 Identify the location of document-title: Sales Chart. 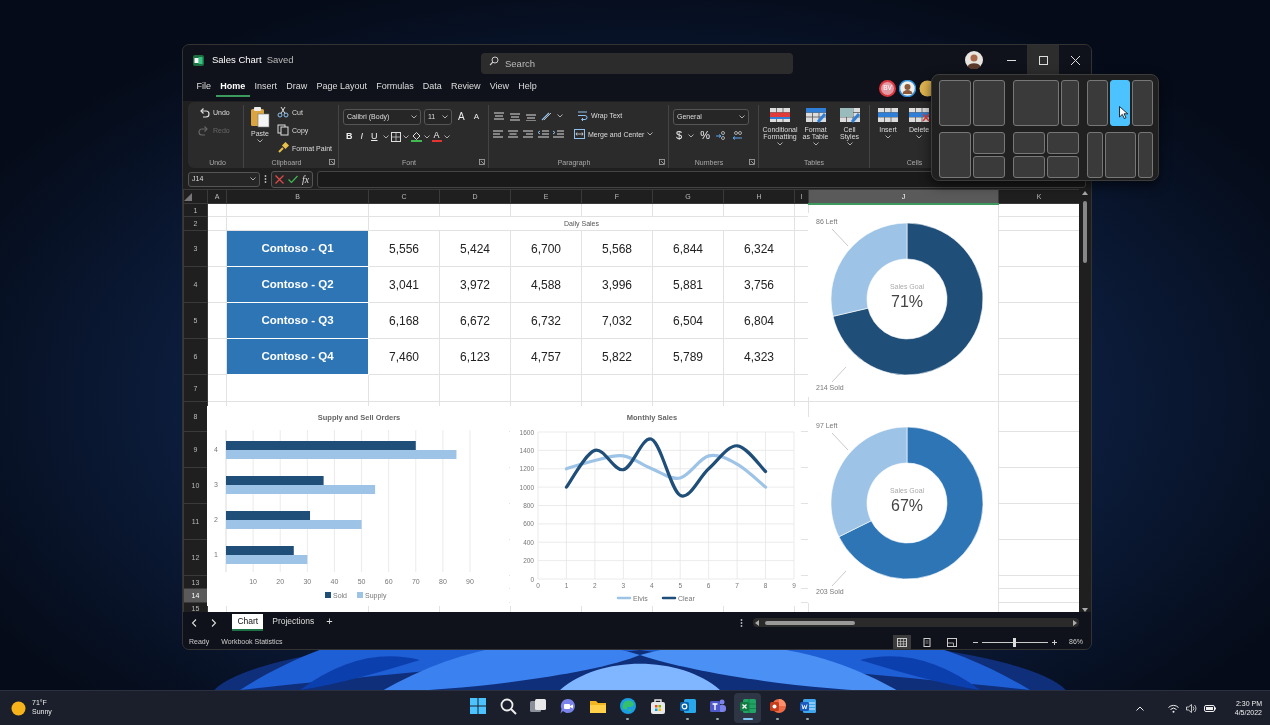
(237, 59).